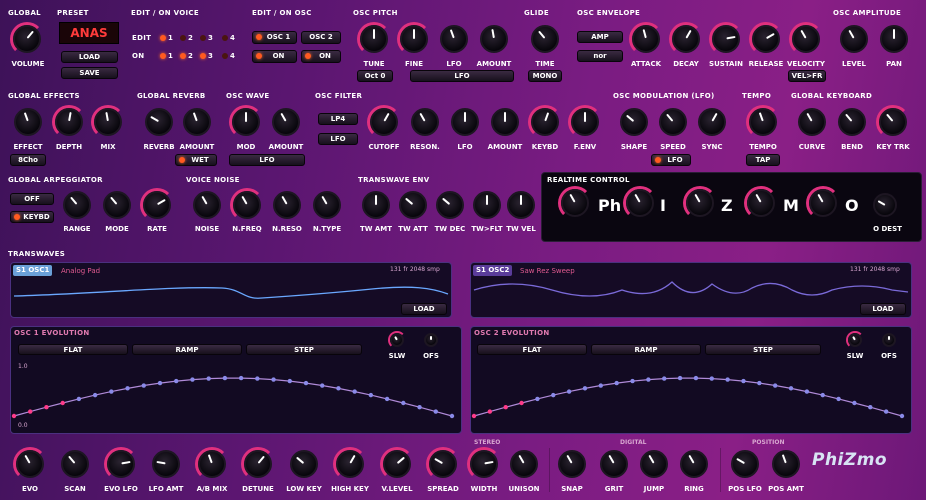 This screenshot has width=926, height=500. I want to click on posamt-knob, so click(786, 464).